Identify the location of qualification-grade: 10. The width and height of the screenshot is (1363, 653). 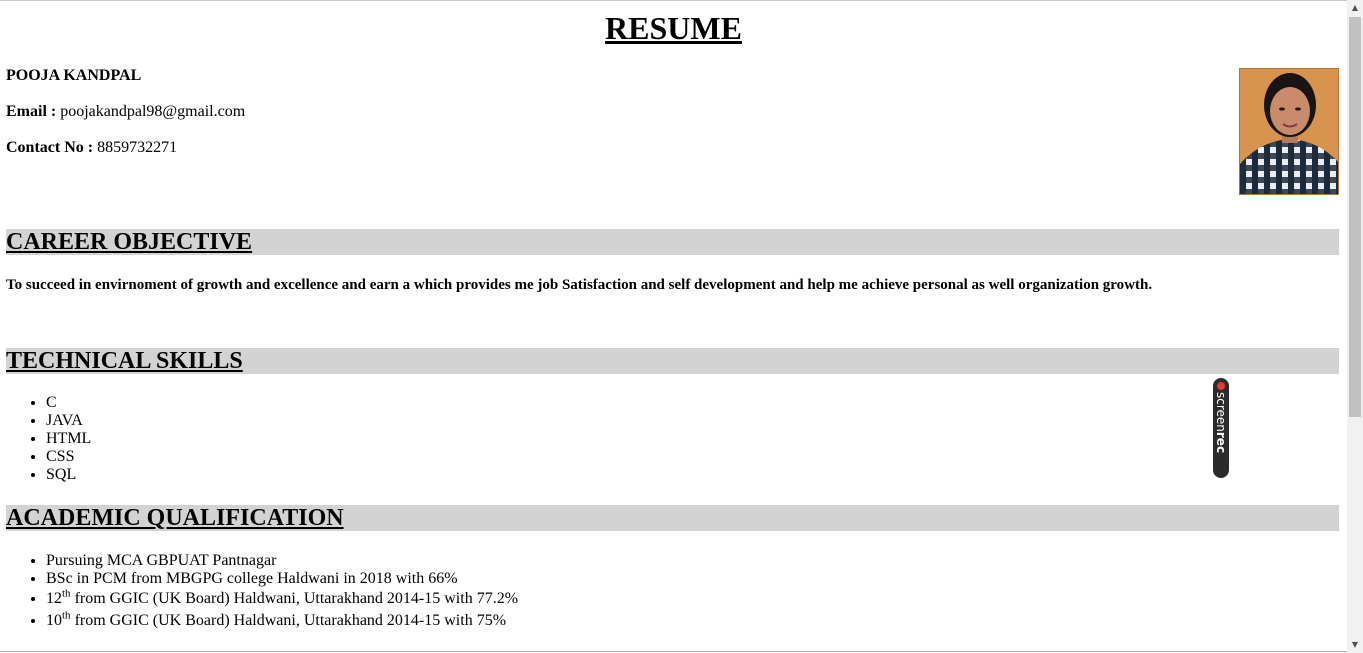
(54, 620).